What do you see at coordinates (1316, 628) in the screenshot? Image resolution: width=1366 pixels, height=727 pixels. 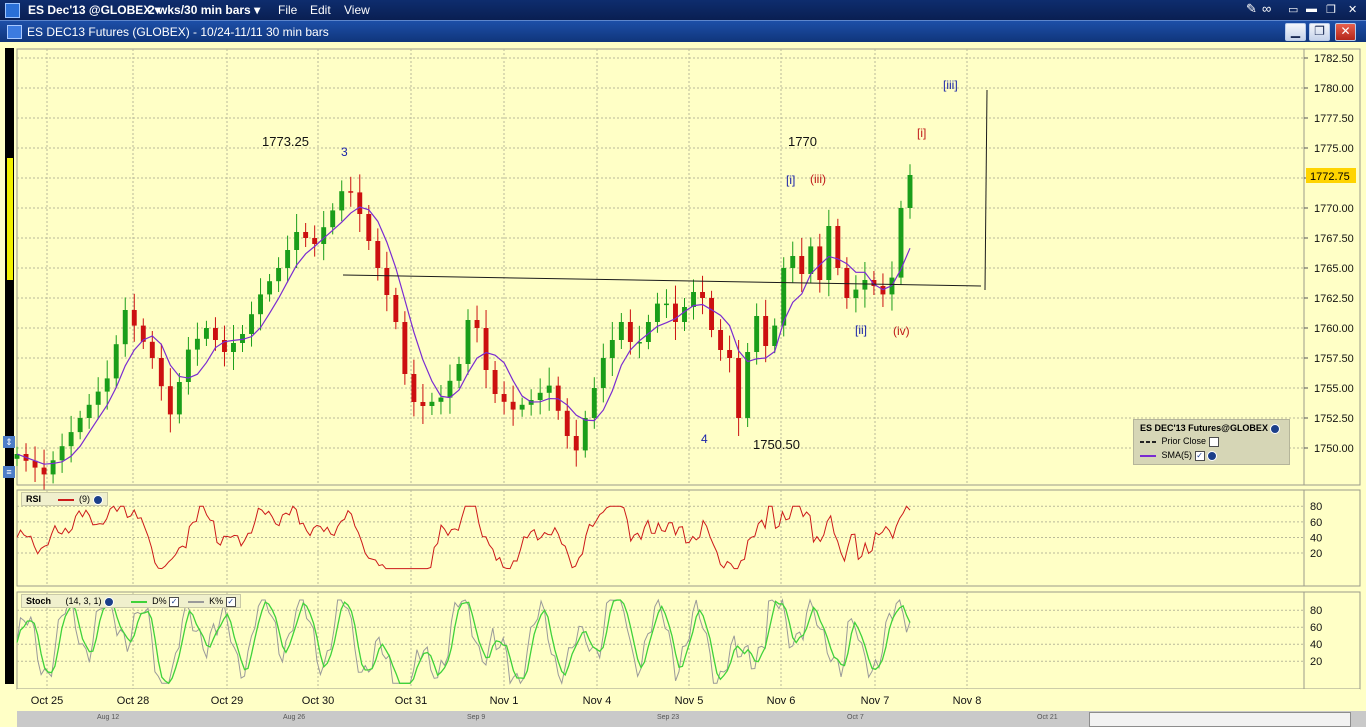 I see `stoch-tick-label: 60` at bounding box center [1316, 628].